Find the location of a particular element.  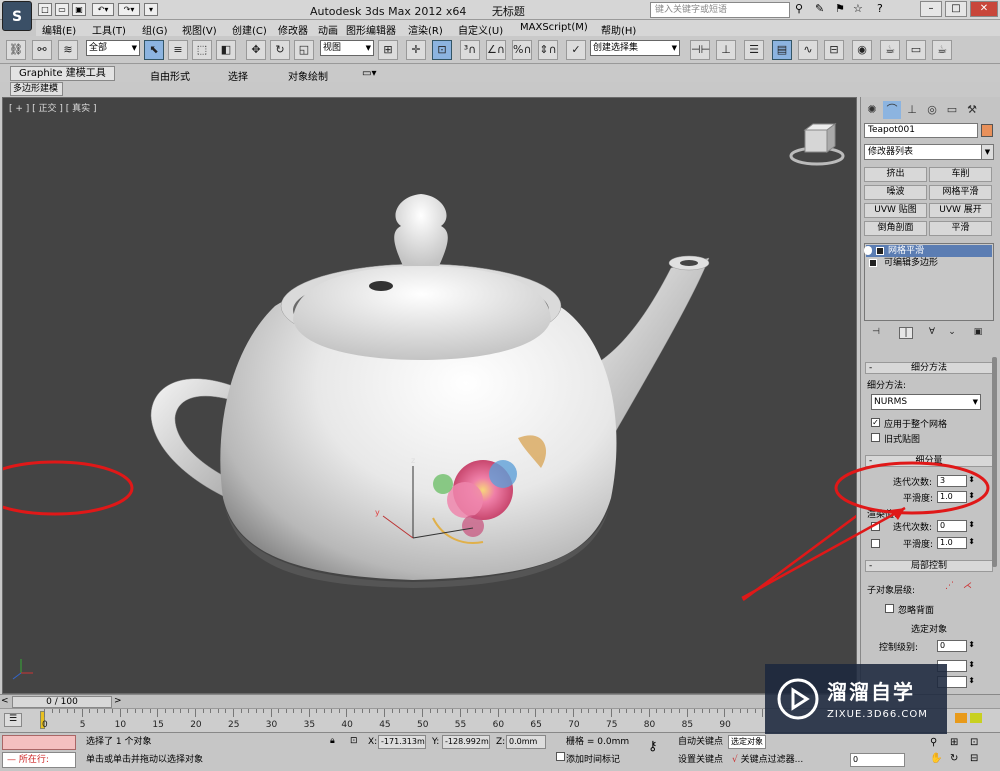

add-time-tag: 添加时间标记 is located at coordinates (593, 760).